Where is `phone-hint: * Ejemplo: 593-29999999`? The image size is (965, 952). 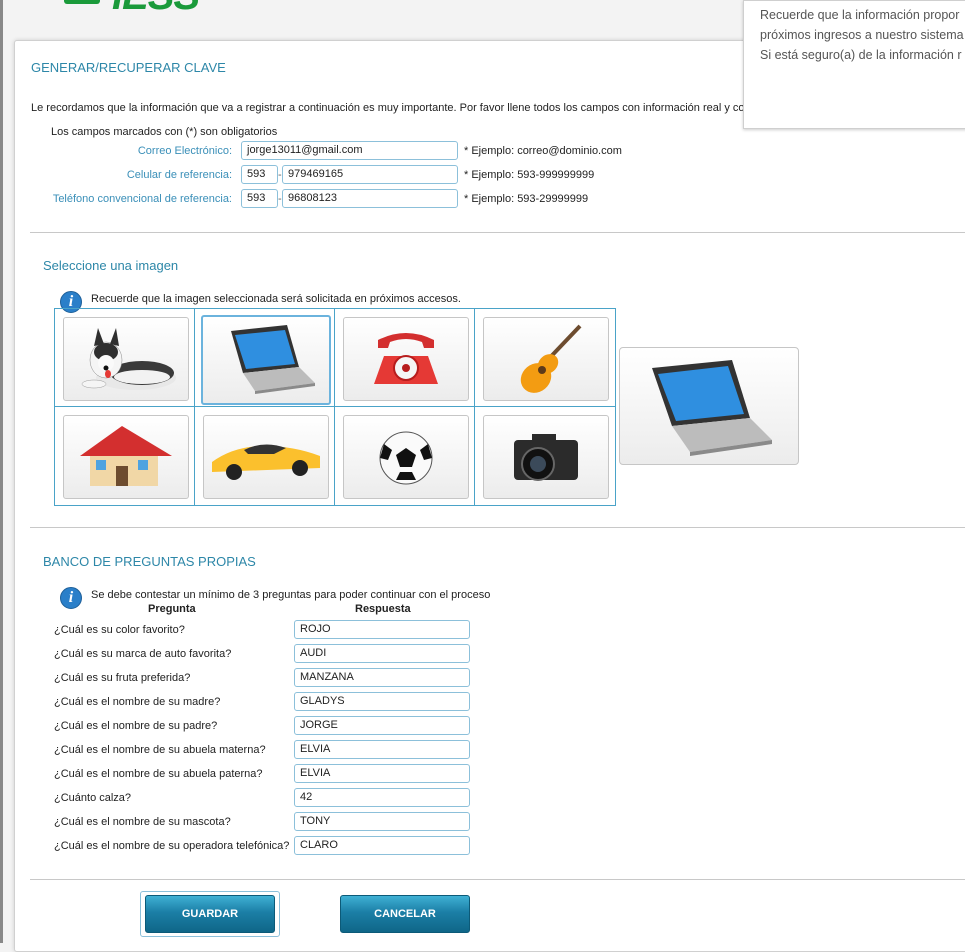 phone-hint: * Ejemplo: 593-29999999 is located at coordinates (526, 199).